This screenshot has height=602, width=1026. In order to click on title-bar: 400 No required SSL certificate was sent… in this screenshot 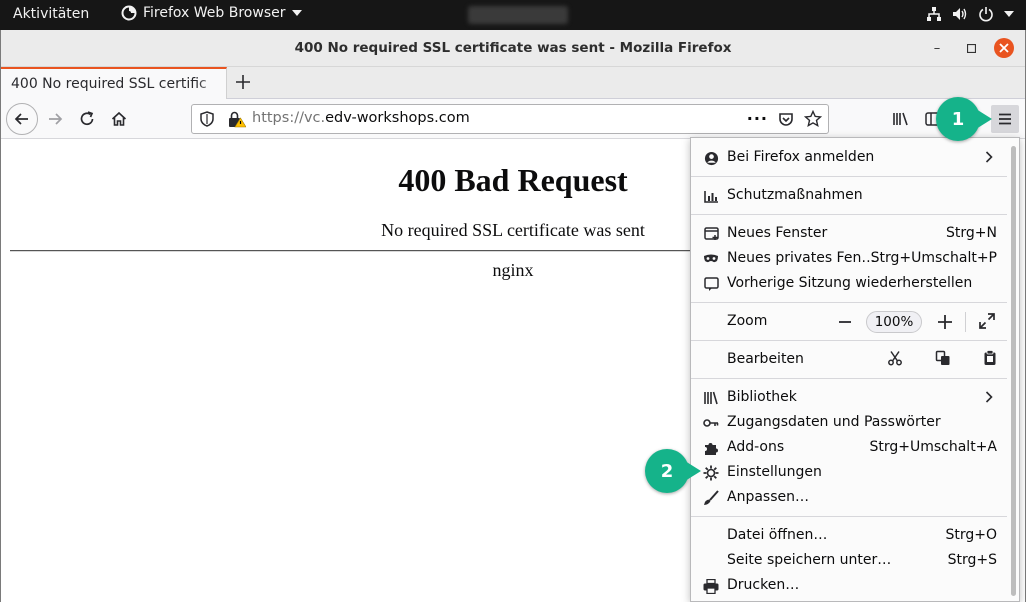, I will do `click(513, 48)`.